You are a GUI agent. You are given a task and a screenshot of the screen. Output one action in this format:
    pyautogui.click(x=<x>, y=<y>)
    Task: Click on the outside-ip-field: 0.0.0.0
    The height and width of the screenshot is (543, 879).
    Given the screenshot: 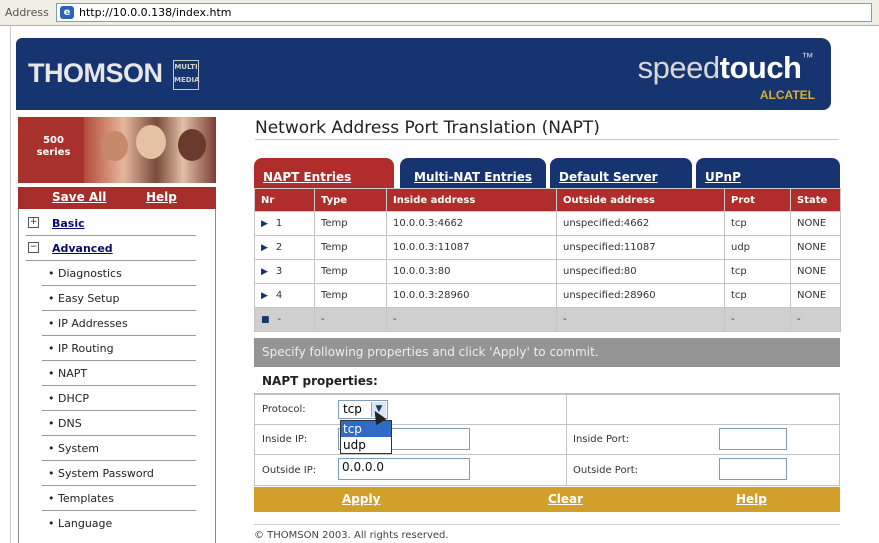 What is the action you would take?
    pyautogui.click(x=404, y=469)
    